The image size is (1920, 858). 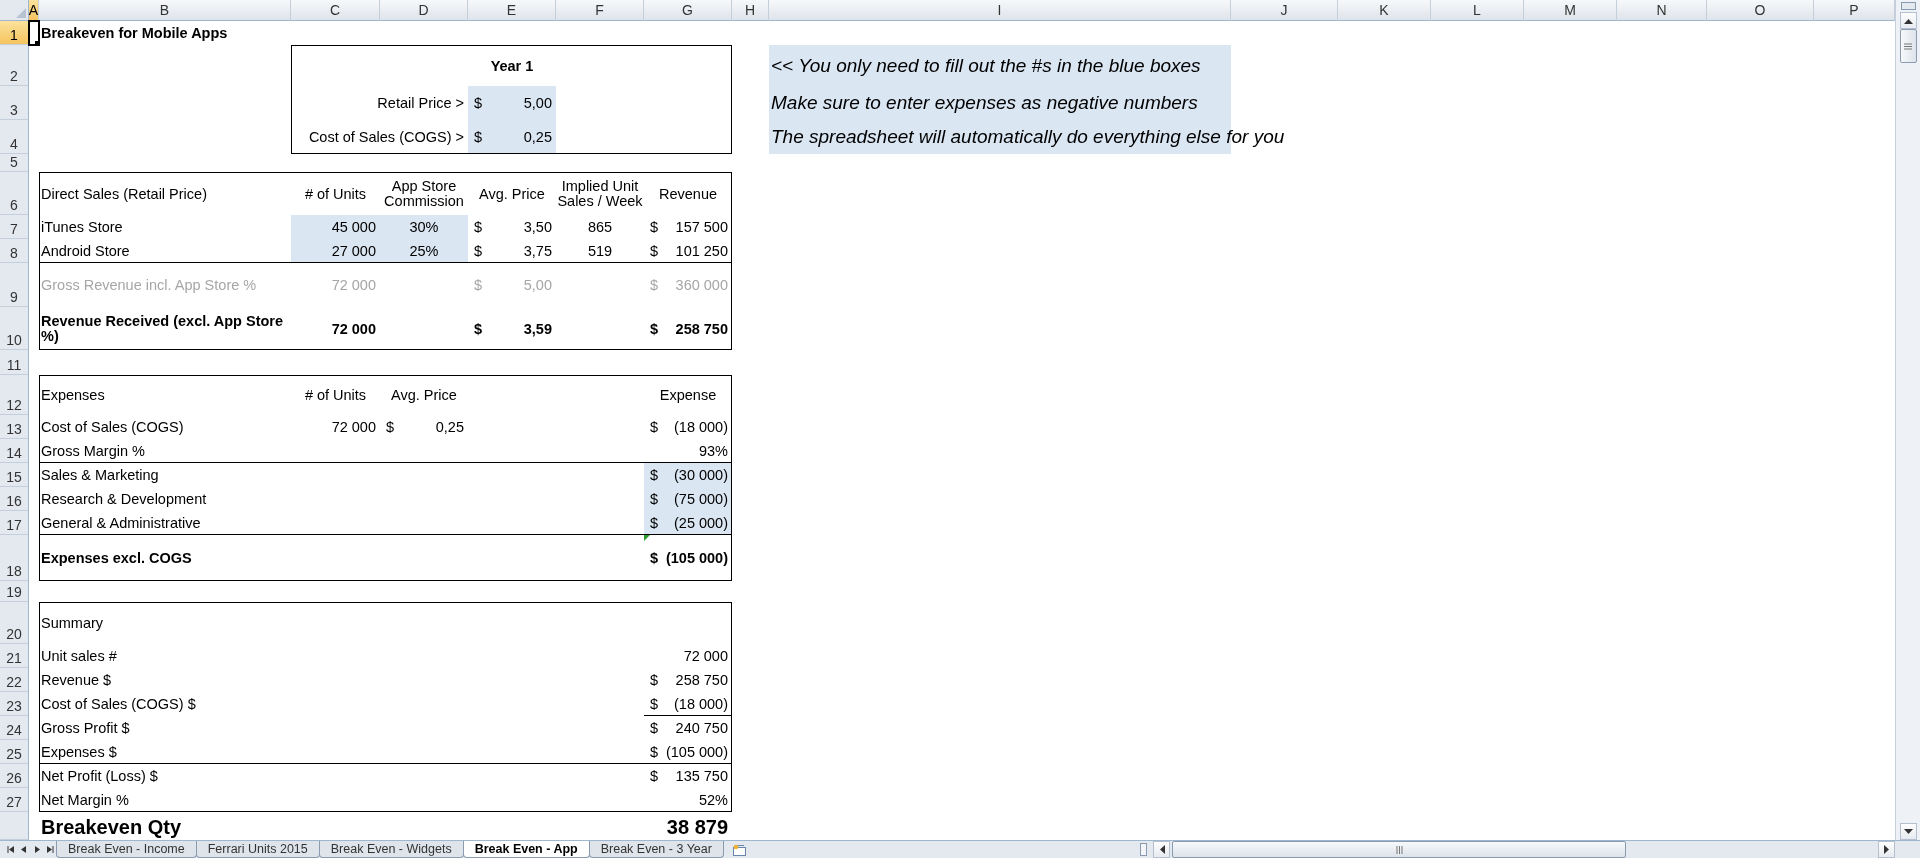 I want to click on grip-icon, so click(x=1908, y=46).